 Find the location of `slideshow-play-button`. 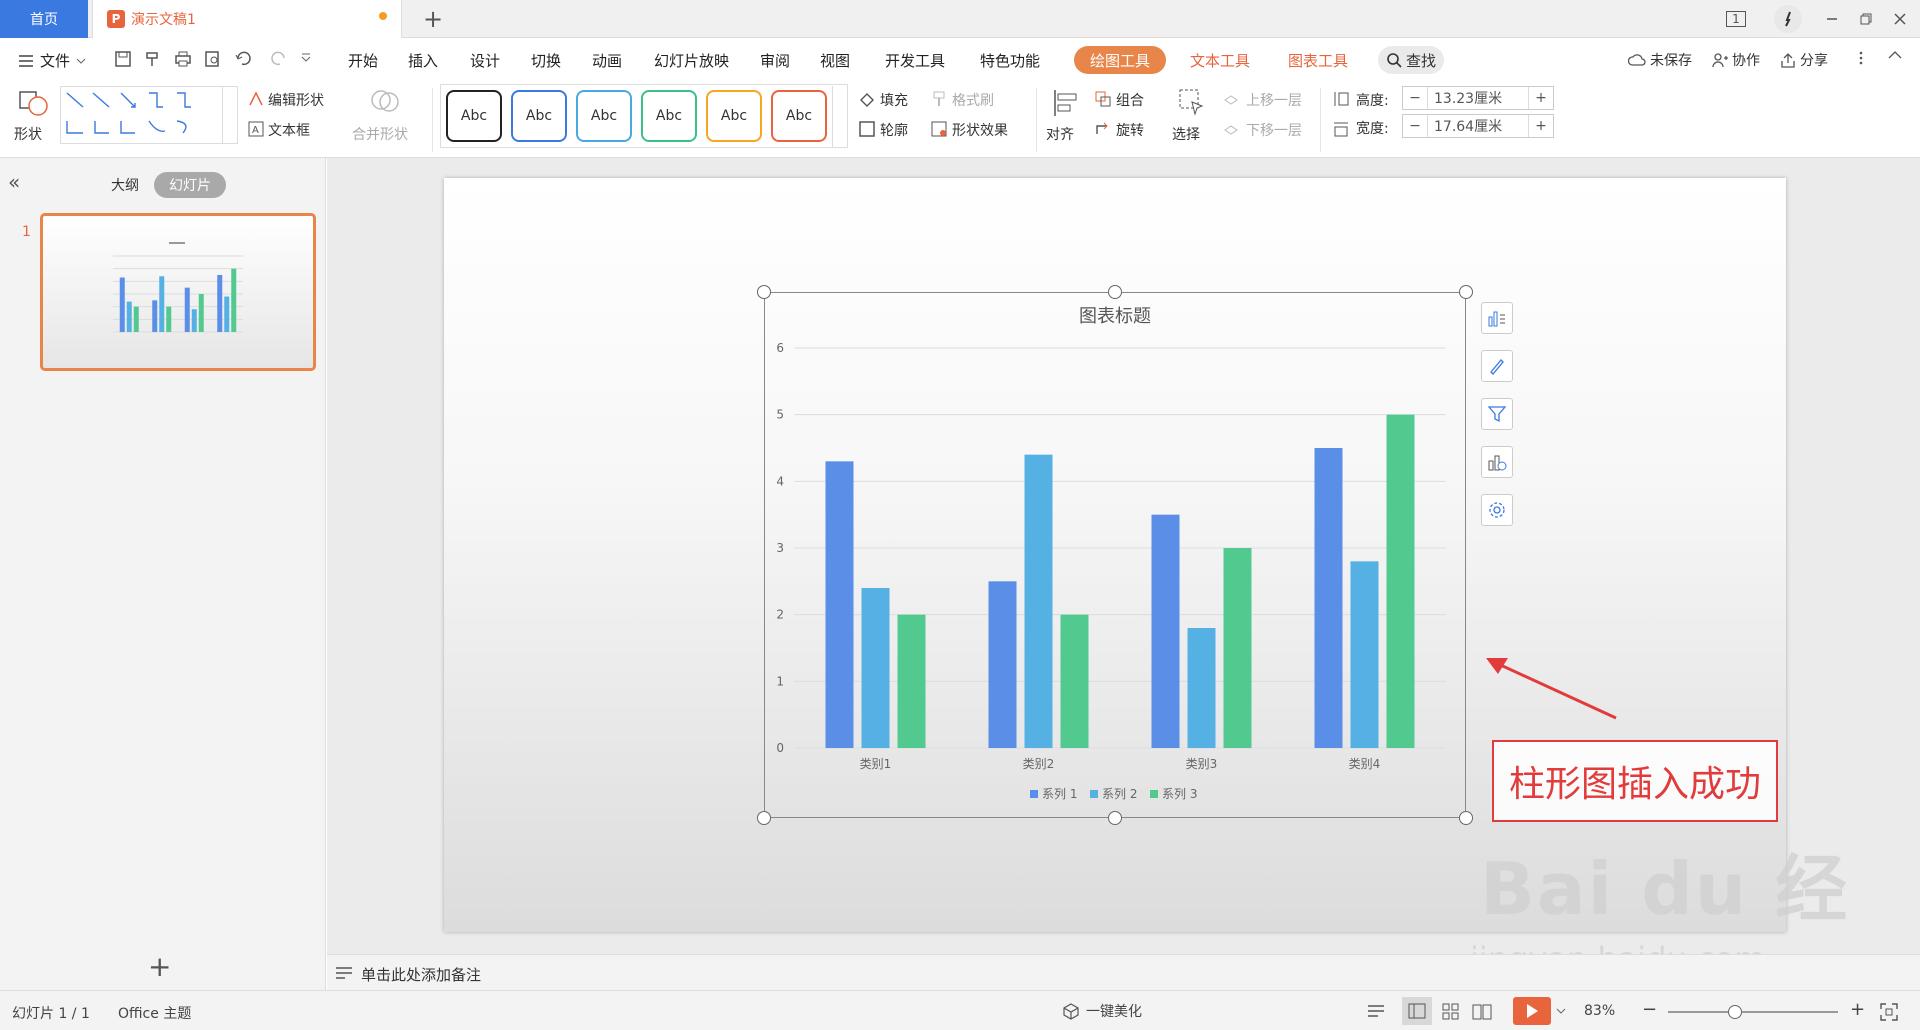

slideshow-play-button is located at coordinates (1532, 1011).